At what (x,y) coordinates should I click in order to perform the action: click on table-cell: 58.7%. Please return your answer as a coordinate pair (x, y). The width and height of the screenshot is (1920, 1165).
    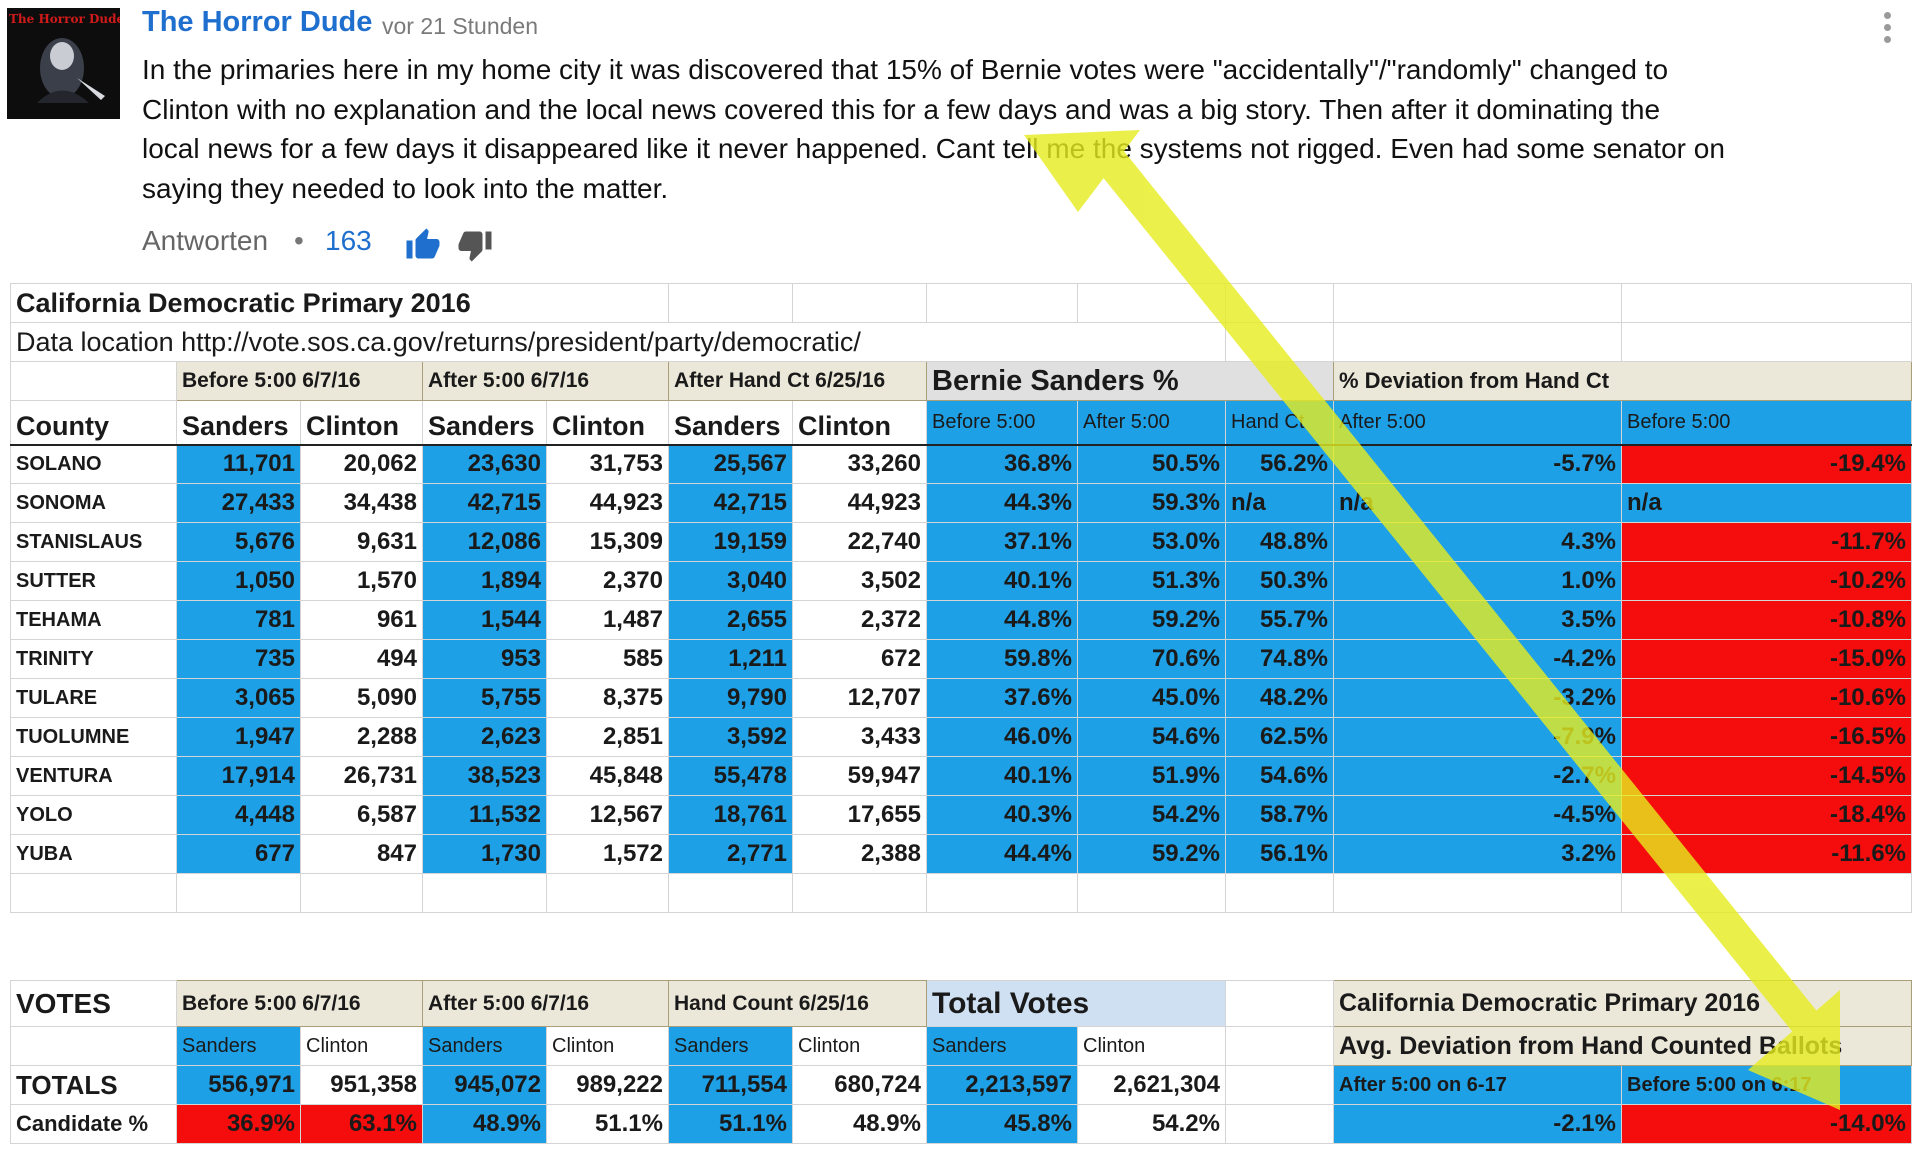
    Looking at the image, I should click on (1279, 815).